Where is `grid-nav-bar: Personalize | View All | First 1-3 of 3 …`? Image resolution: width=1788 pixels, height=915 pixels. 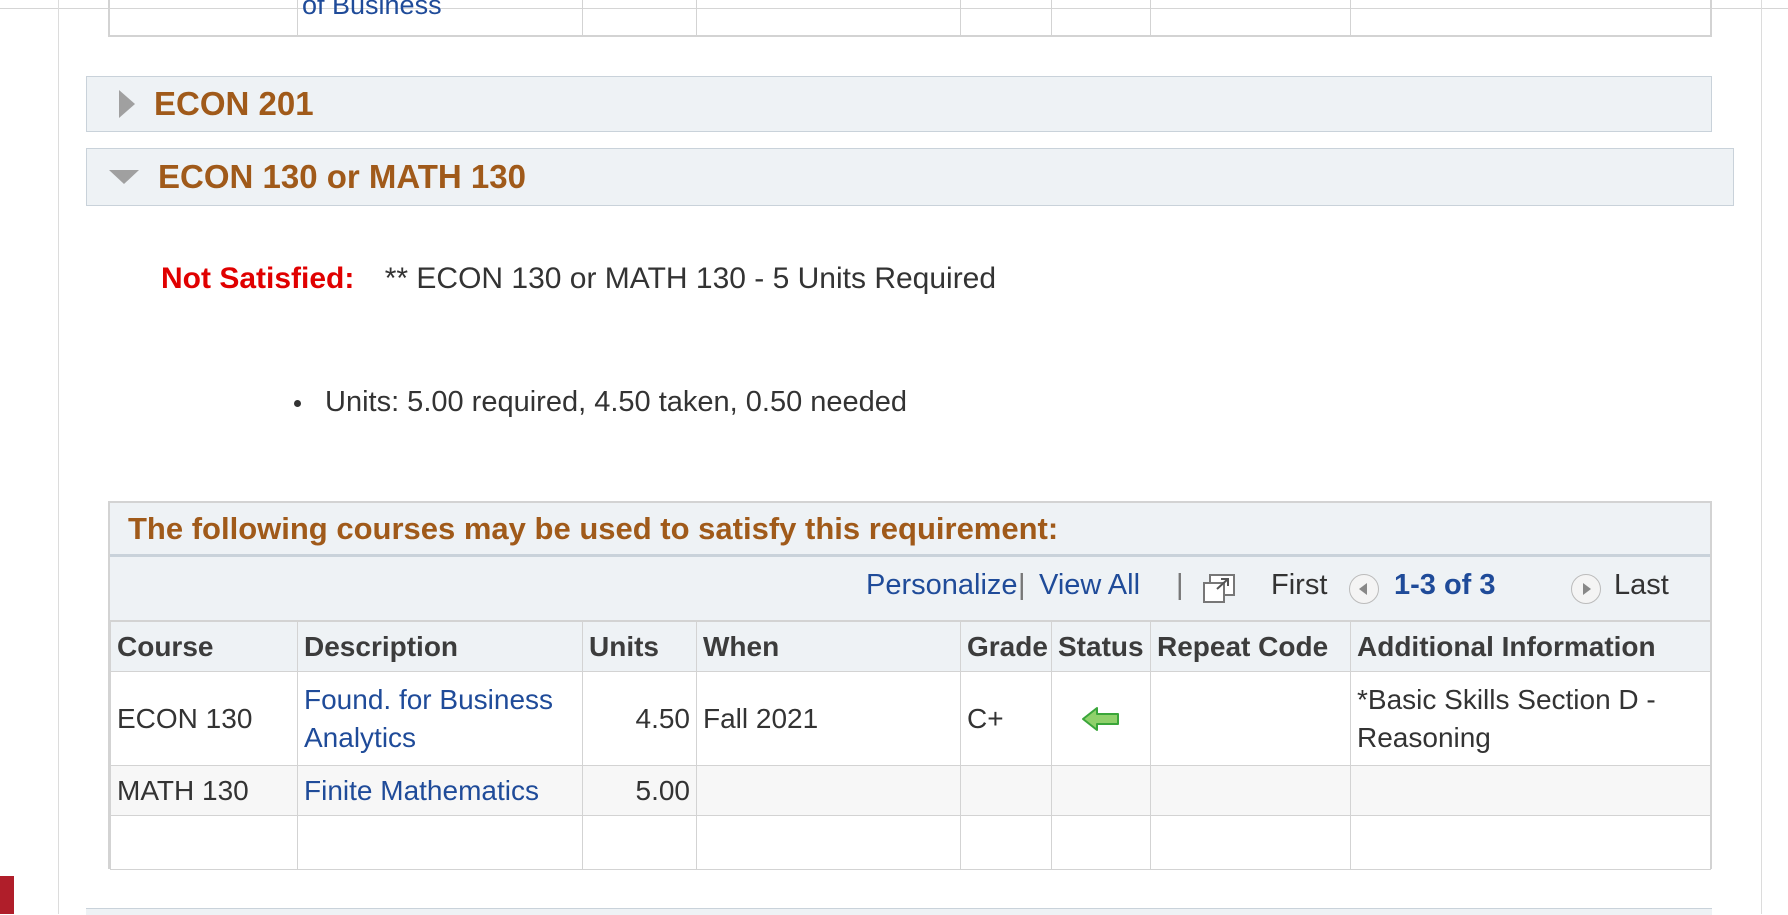
grid-nav-bar: Personalize | View All | First 1-3 of 3 … is located at coordinates (910, 589).